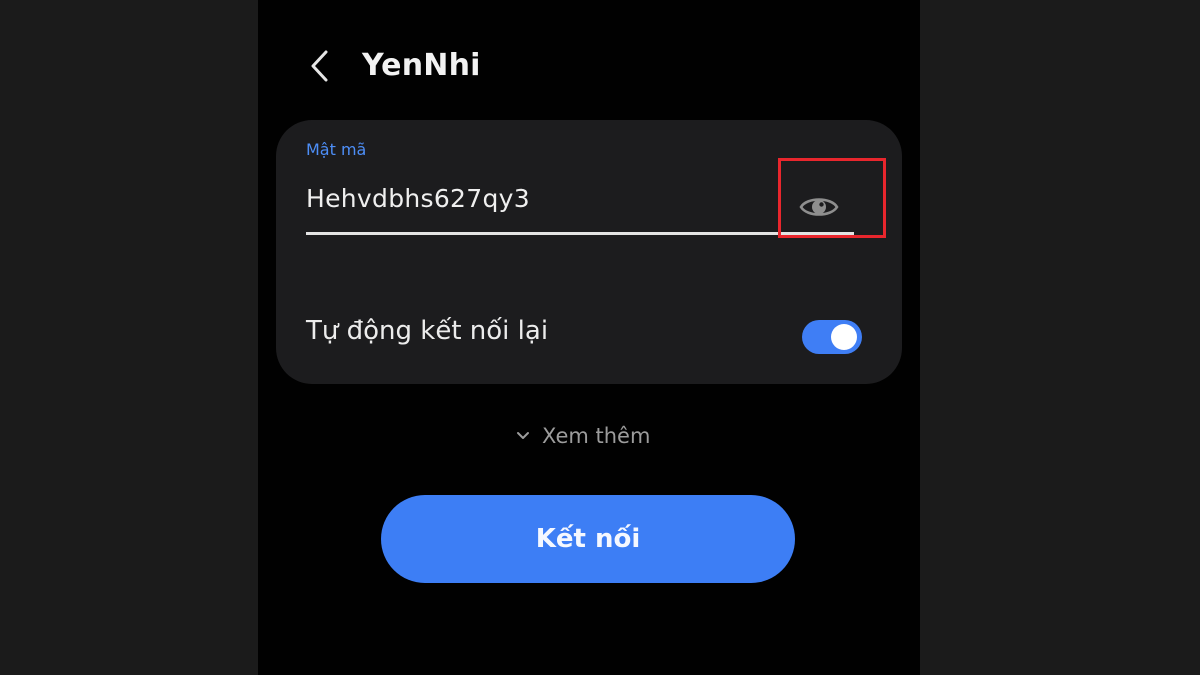 The width and height of the screenshot is (1200, 675). What do you see at coordinates (427, 331) in the screenshot?
I see `auto-reconnect-label: Tự động kết nối lại` at bounding box center [427, 331].